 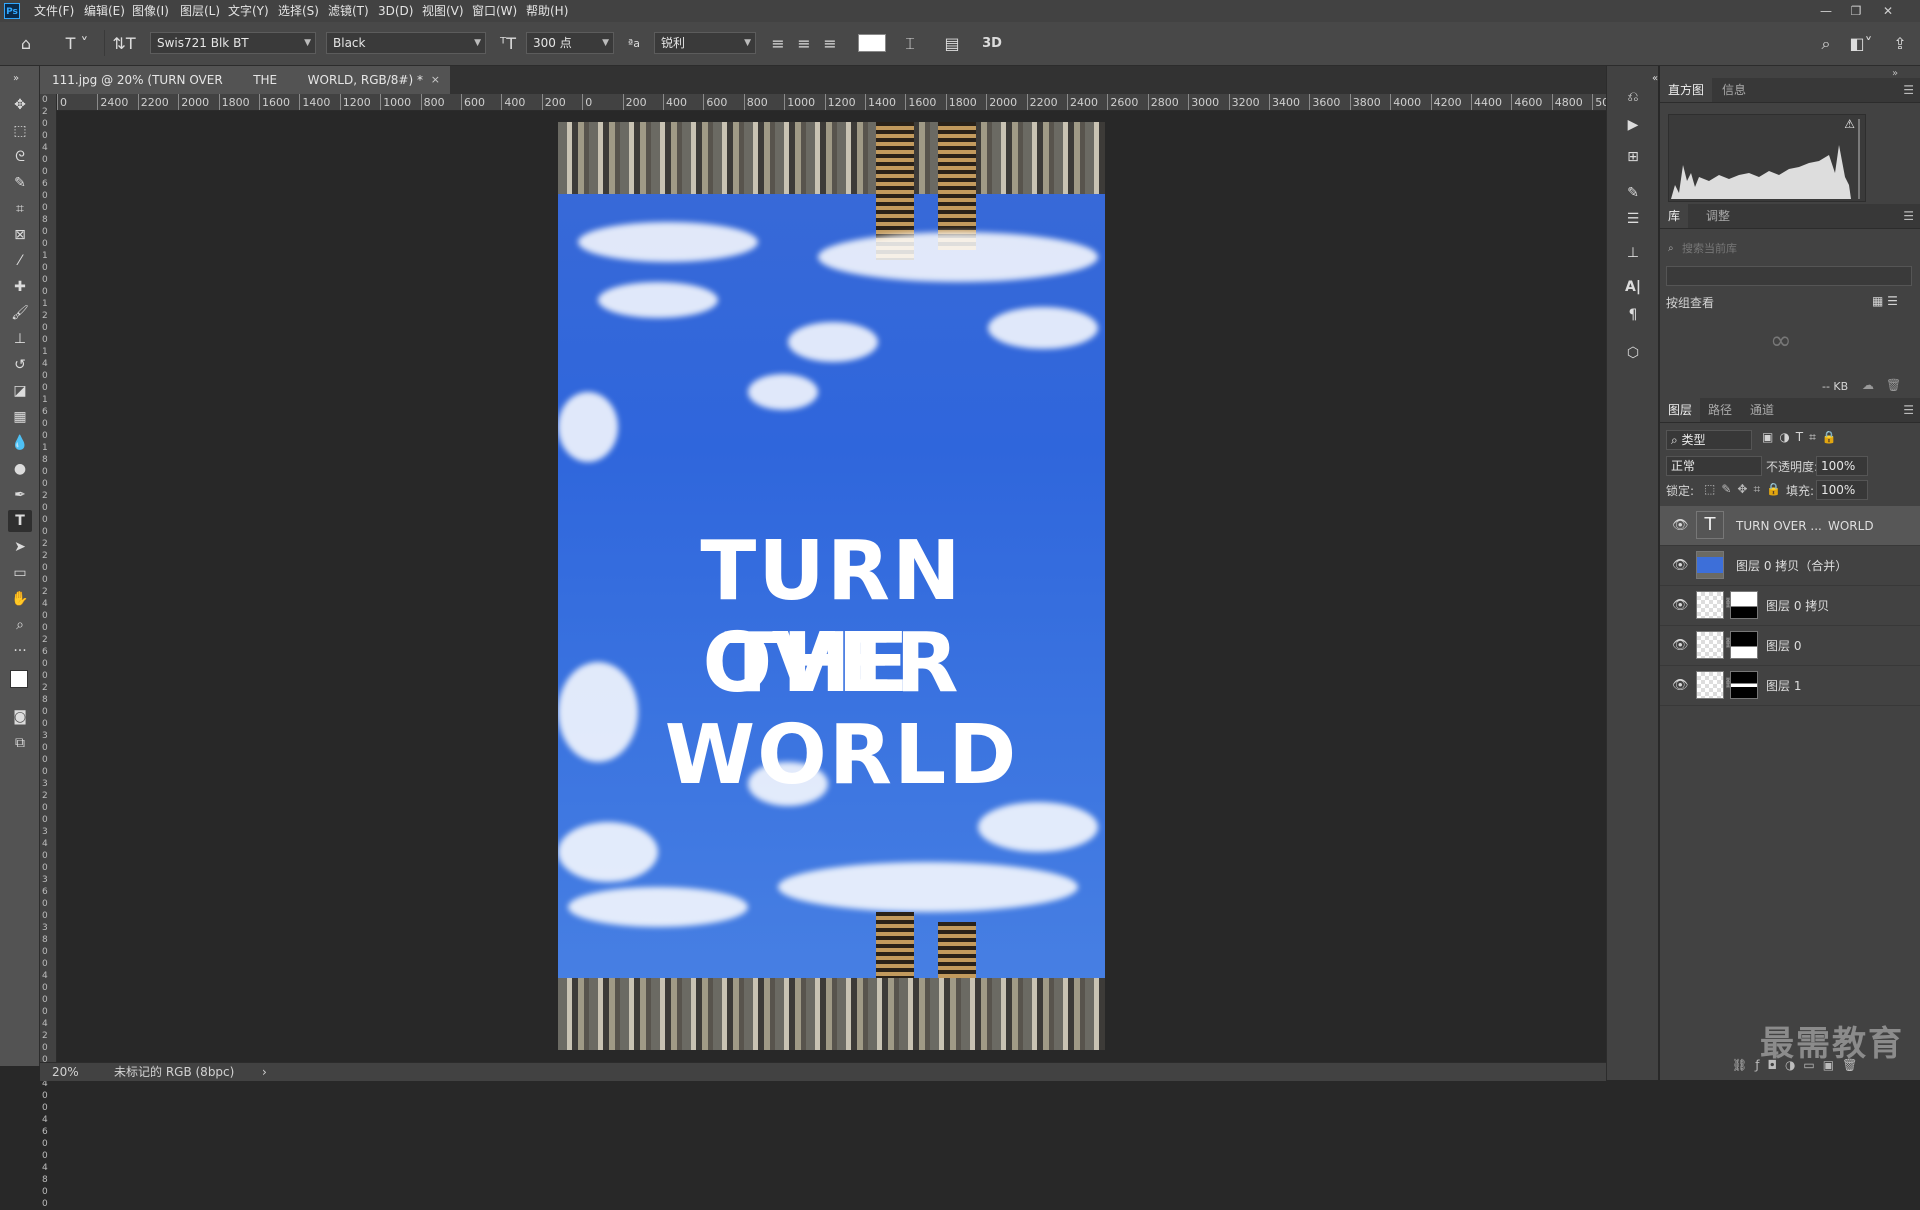 What do you see at coordinates (1842, 490) in the screenshot?
I see `fill-input: 100%` at bounding box center [1842, 490].